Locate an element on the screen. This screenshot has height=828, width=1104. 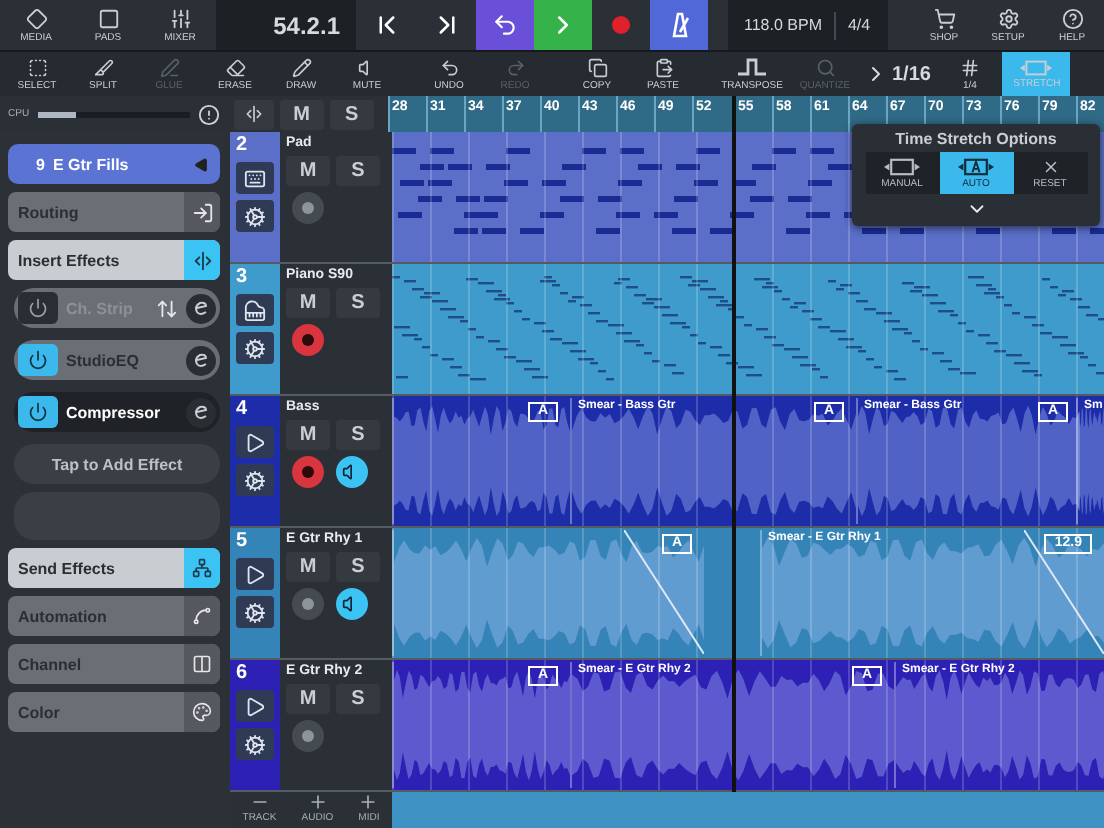
section-label: Channel is located at coordinates (49, 664).